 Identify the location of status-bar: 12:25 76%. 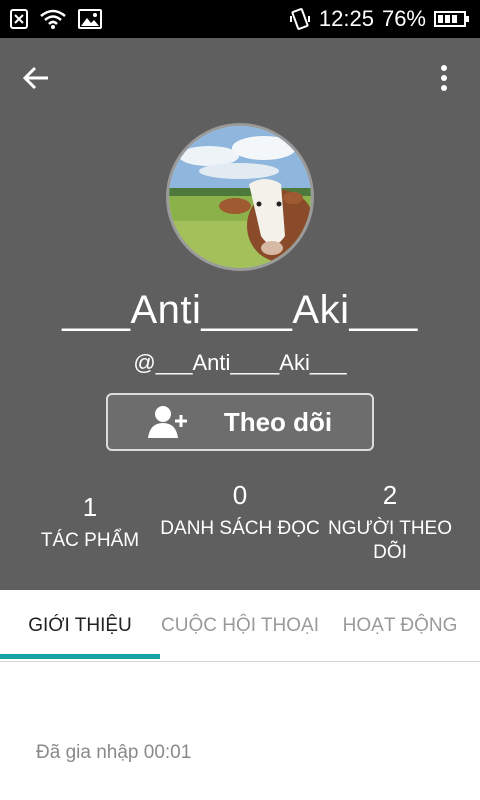
(240, 19).